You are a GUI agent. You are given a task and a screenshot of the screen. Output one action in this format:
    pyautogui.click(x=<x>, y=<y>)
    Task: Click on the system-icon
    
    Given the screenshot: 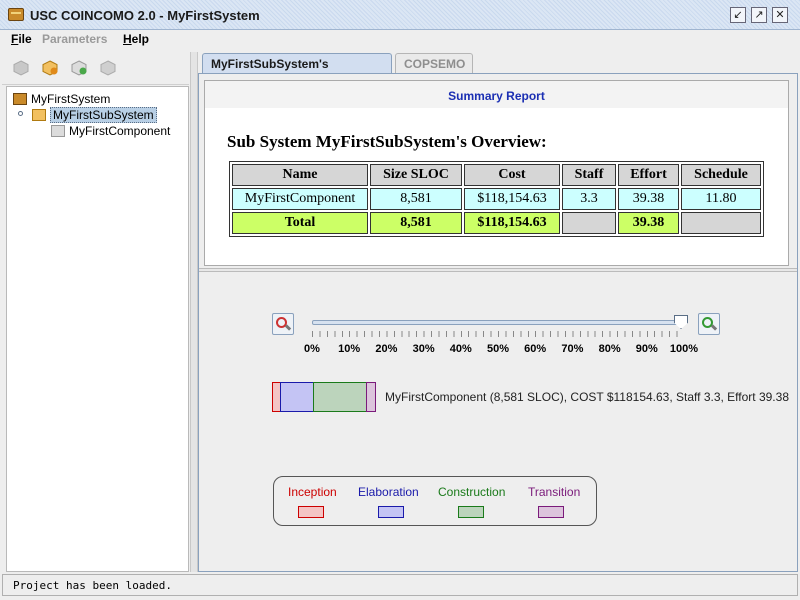 What is the action you would take?
    pyautogui.click(x=21, y=68)
    